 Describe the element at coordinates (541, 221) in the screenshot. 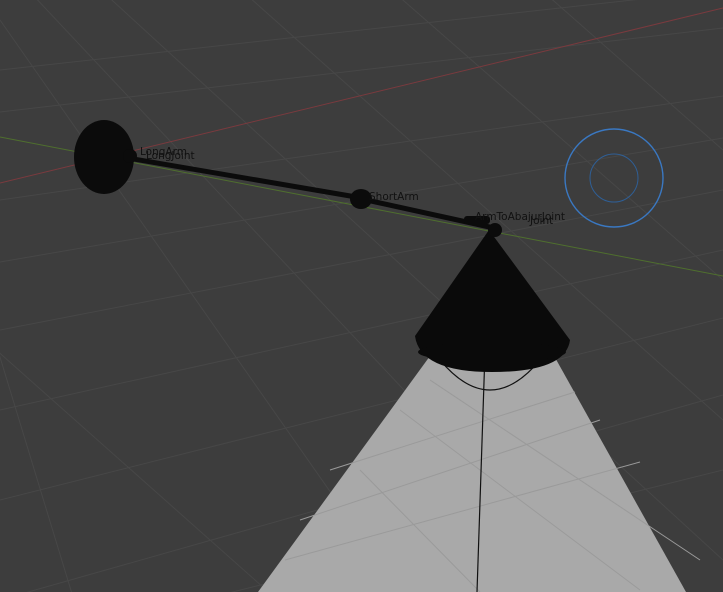

I see `label-joint: Joint` at that location.